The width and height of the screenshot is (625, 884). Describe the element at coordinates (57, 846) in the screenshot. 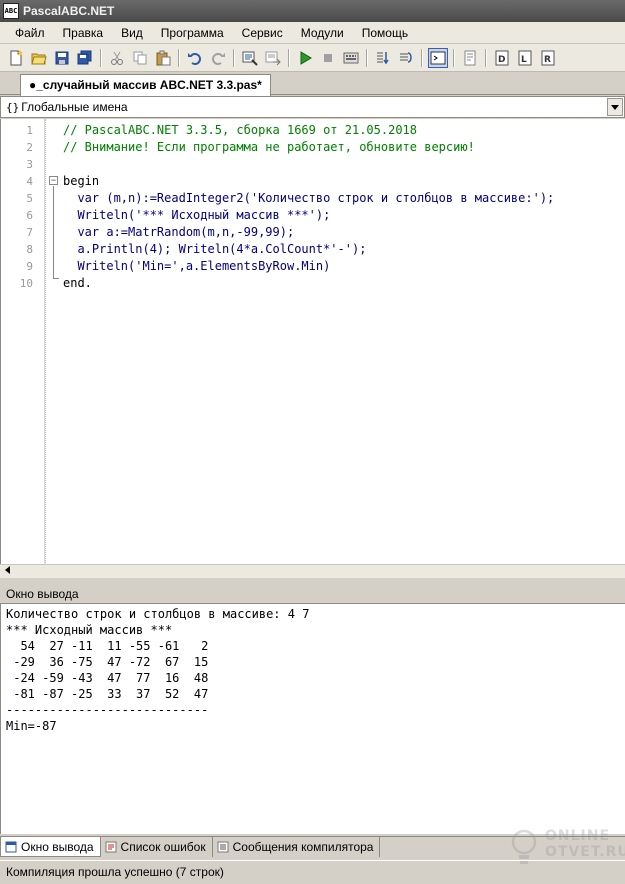

I see `bottom-tab-label: Окно вывода` at that location.